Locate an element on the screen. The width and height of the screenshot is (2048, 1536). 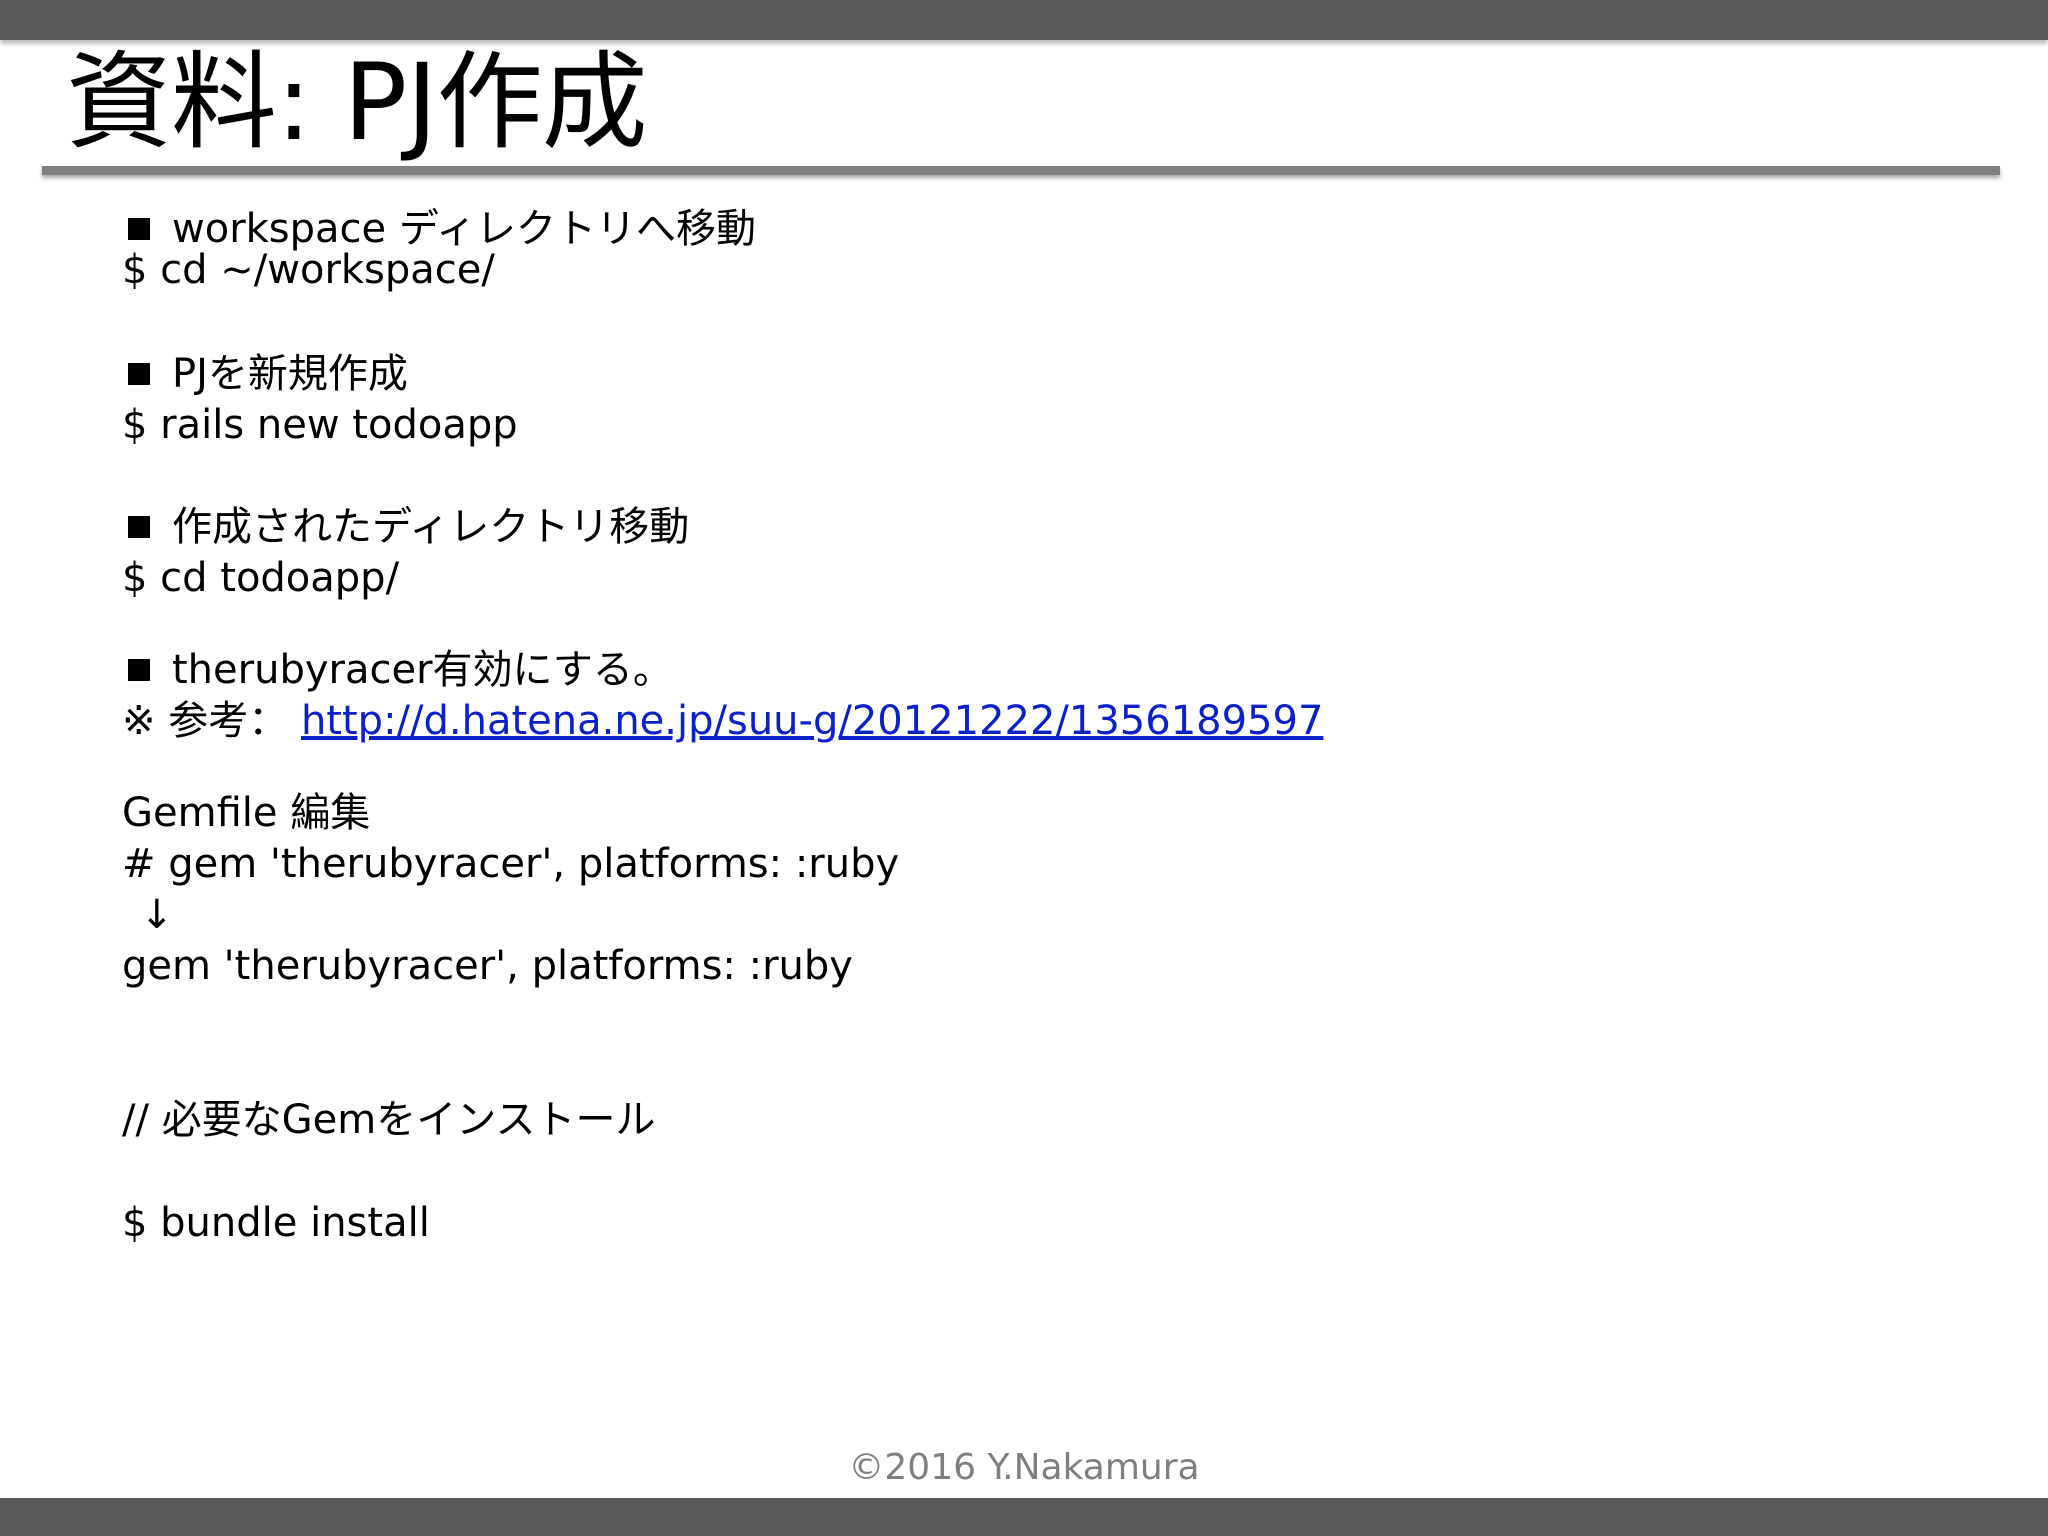
command-line: $ rails new todoapp is located at coordinates (320, 425).